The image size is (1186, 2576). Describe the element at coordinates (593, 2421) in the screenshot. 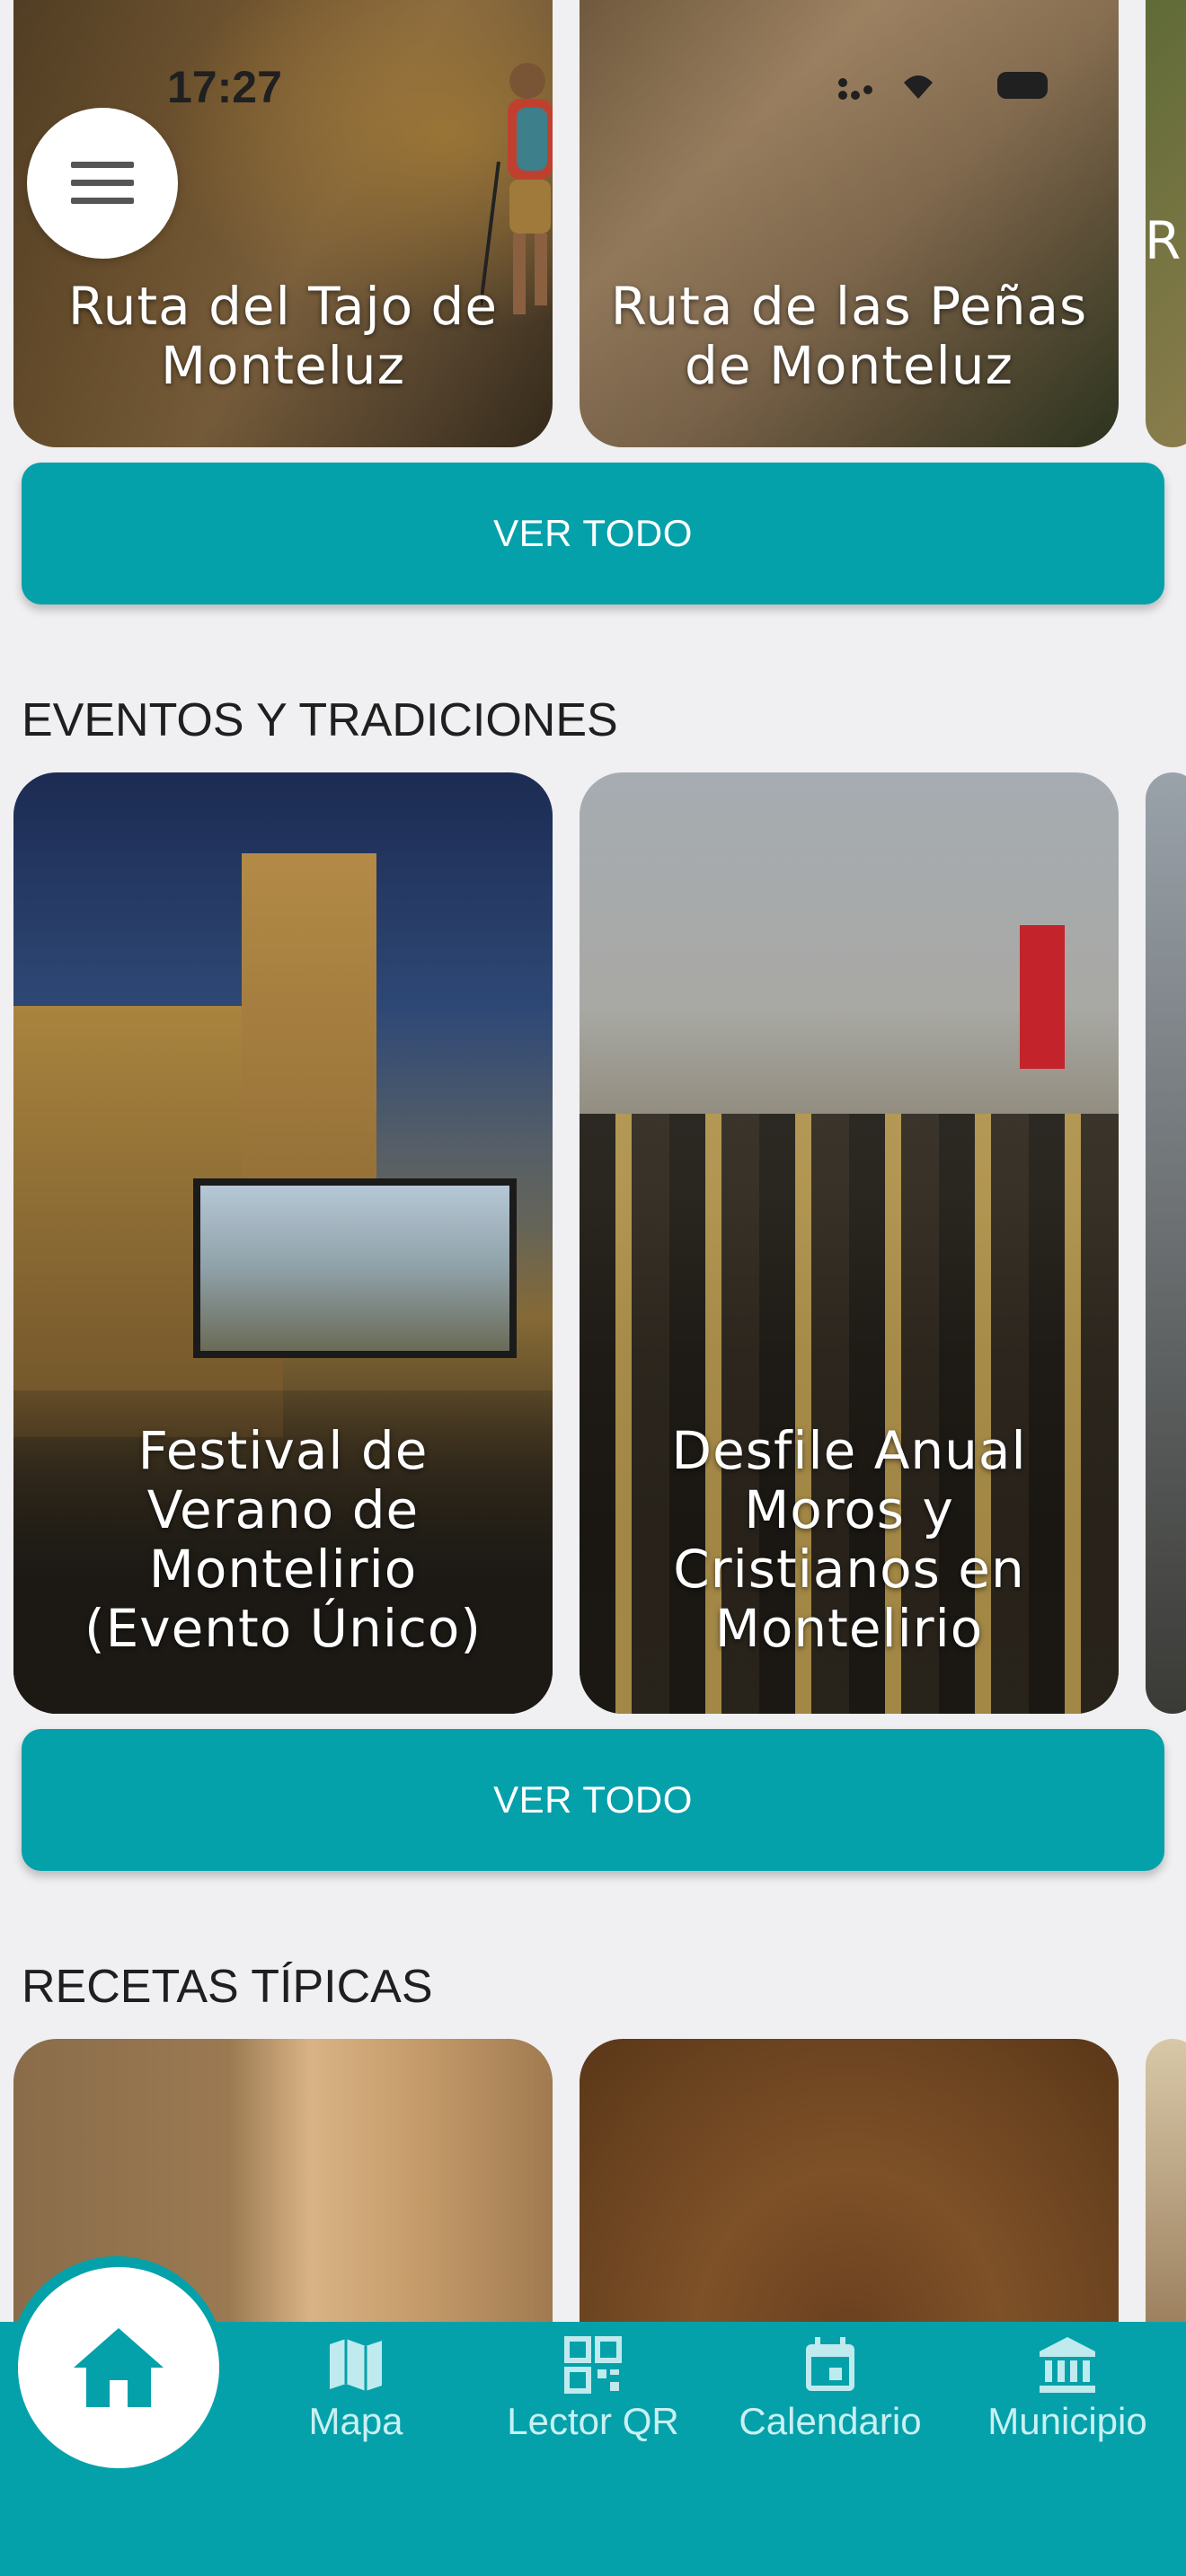

I see `nav-label-qr-reader: Lector QR` at that location.